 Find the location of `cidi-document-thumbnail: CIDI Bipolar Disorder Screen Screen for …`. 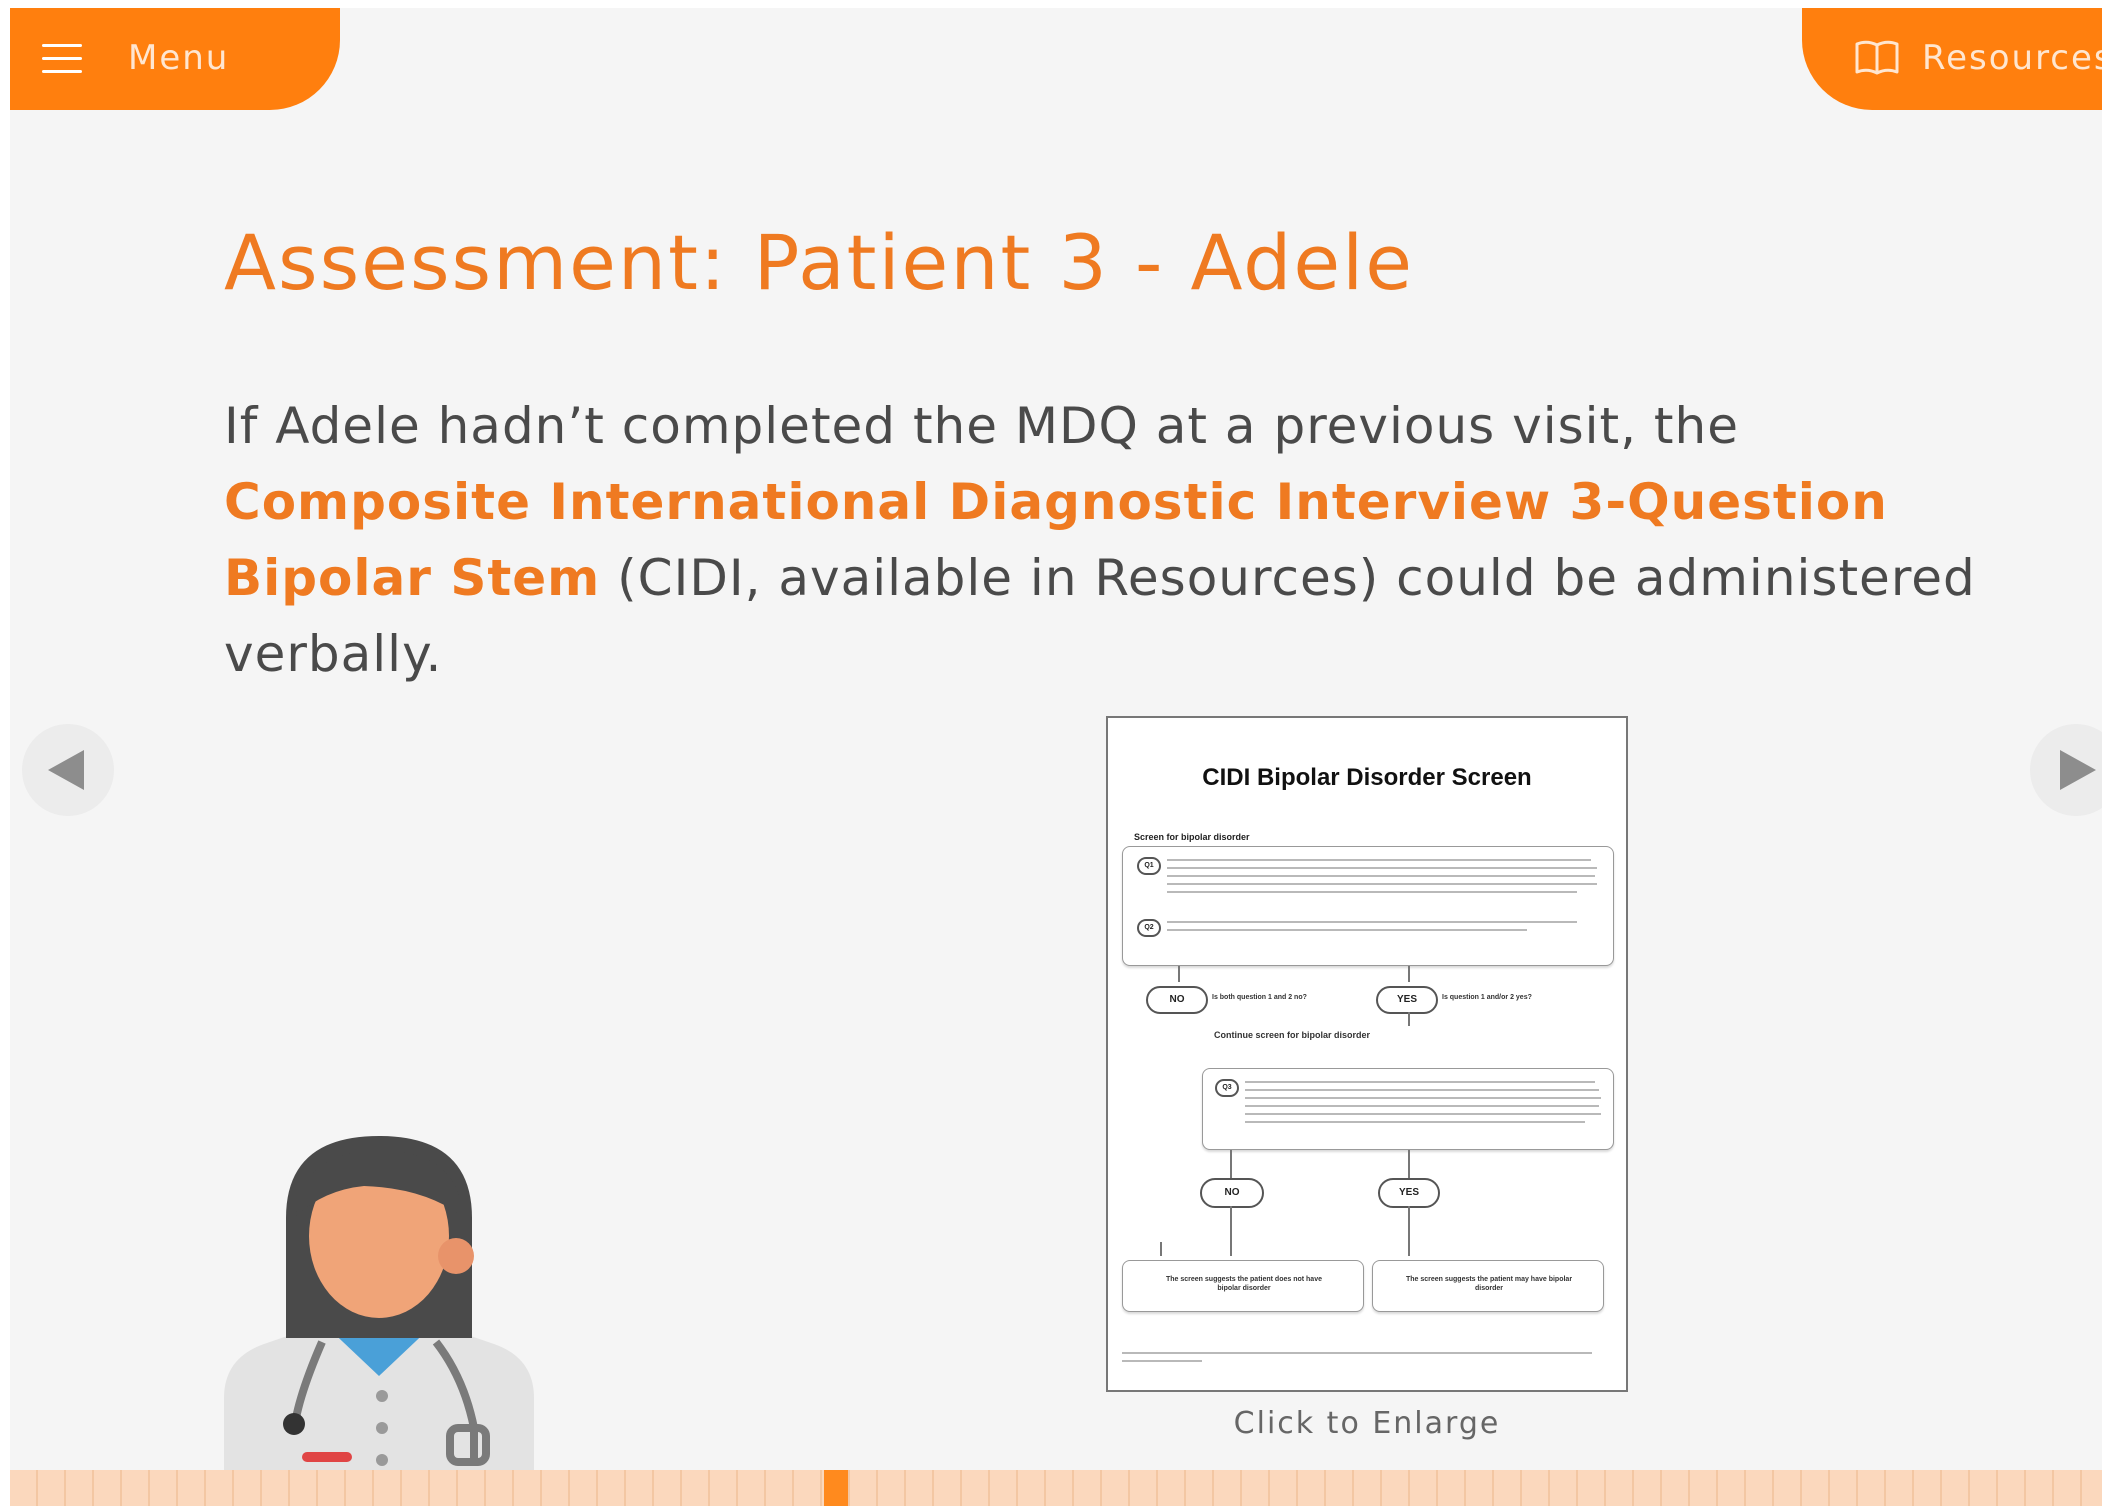

cidi-document-thumbnail: CIDI Bipolar Disorder Screen Screen for … is located at coordinates (1367, 1054).